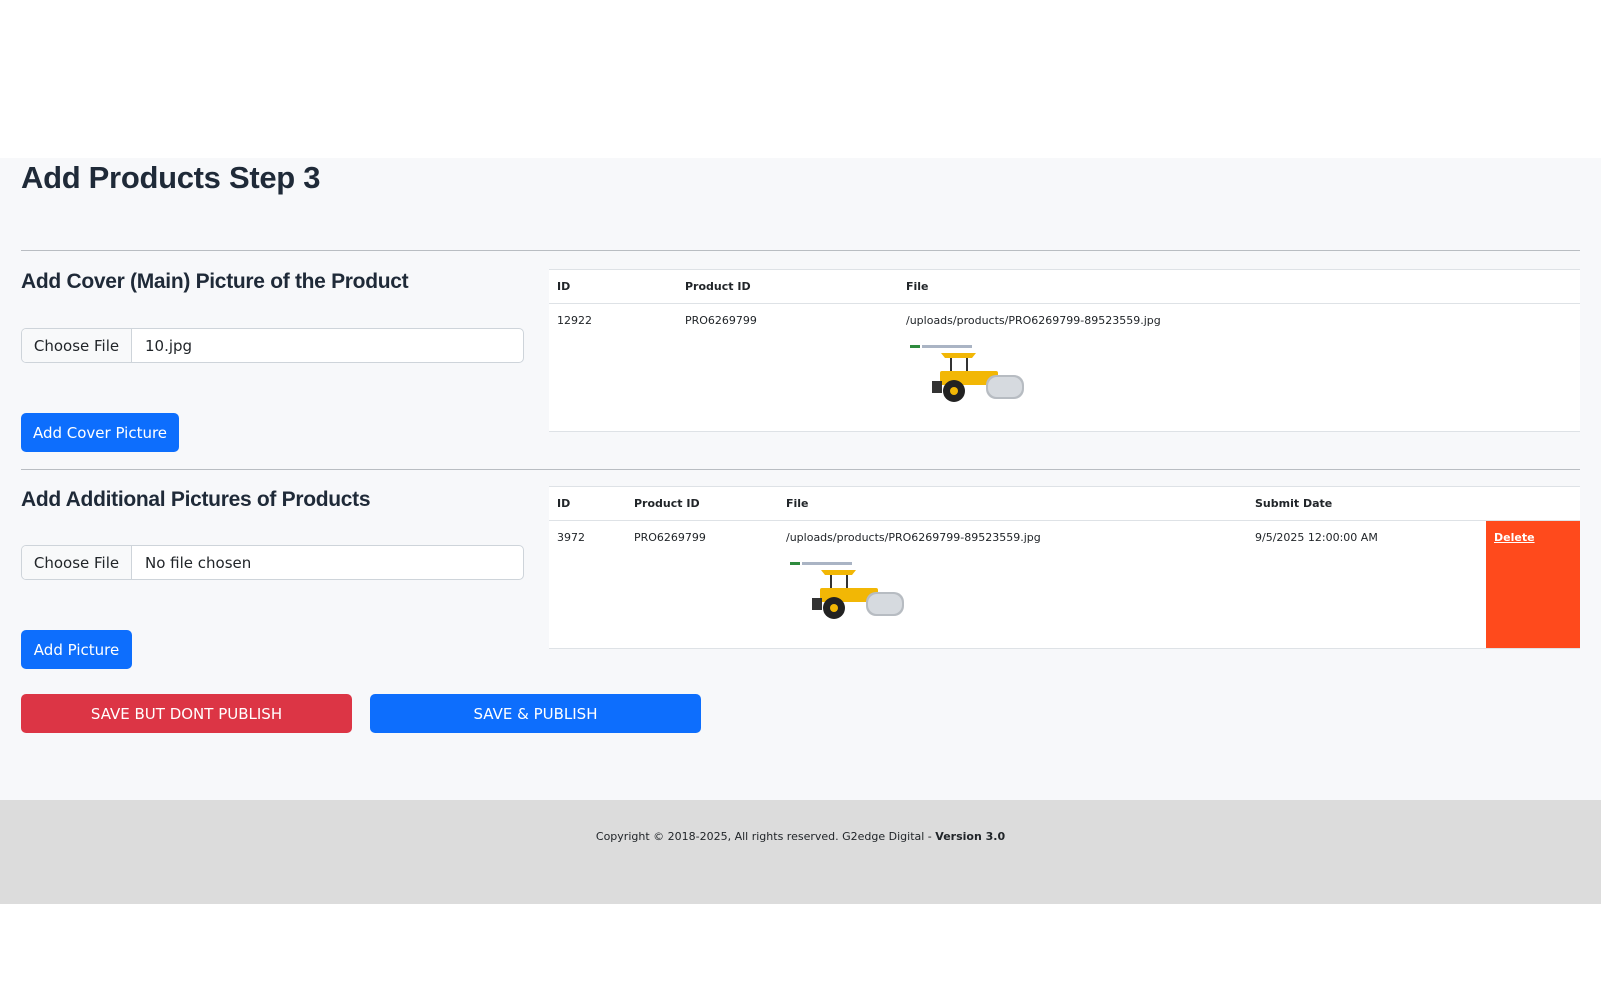 The image size is (1601, 984). I want to click on cell-submit-date: 9/5/2025 12:00:00 AM, so click(1366, 584).